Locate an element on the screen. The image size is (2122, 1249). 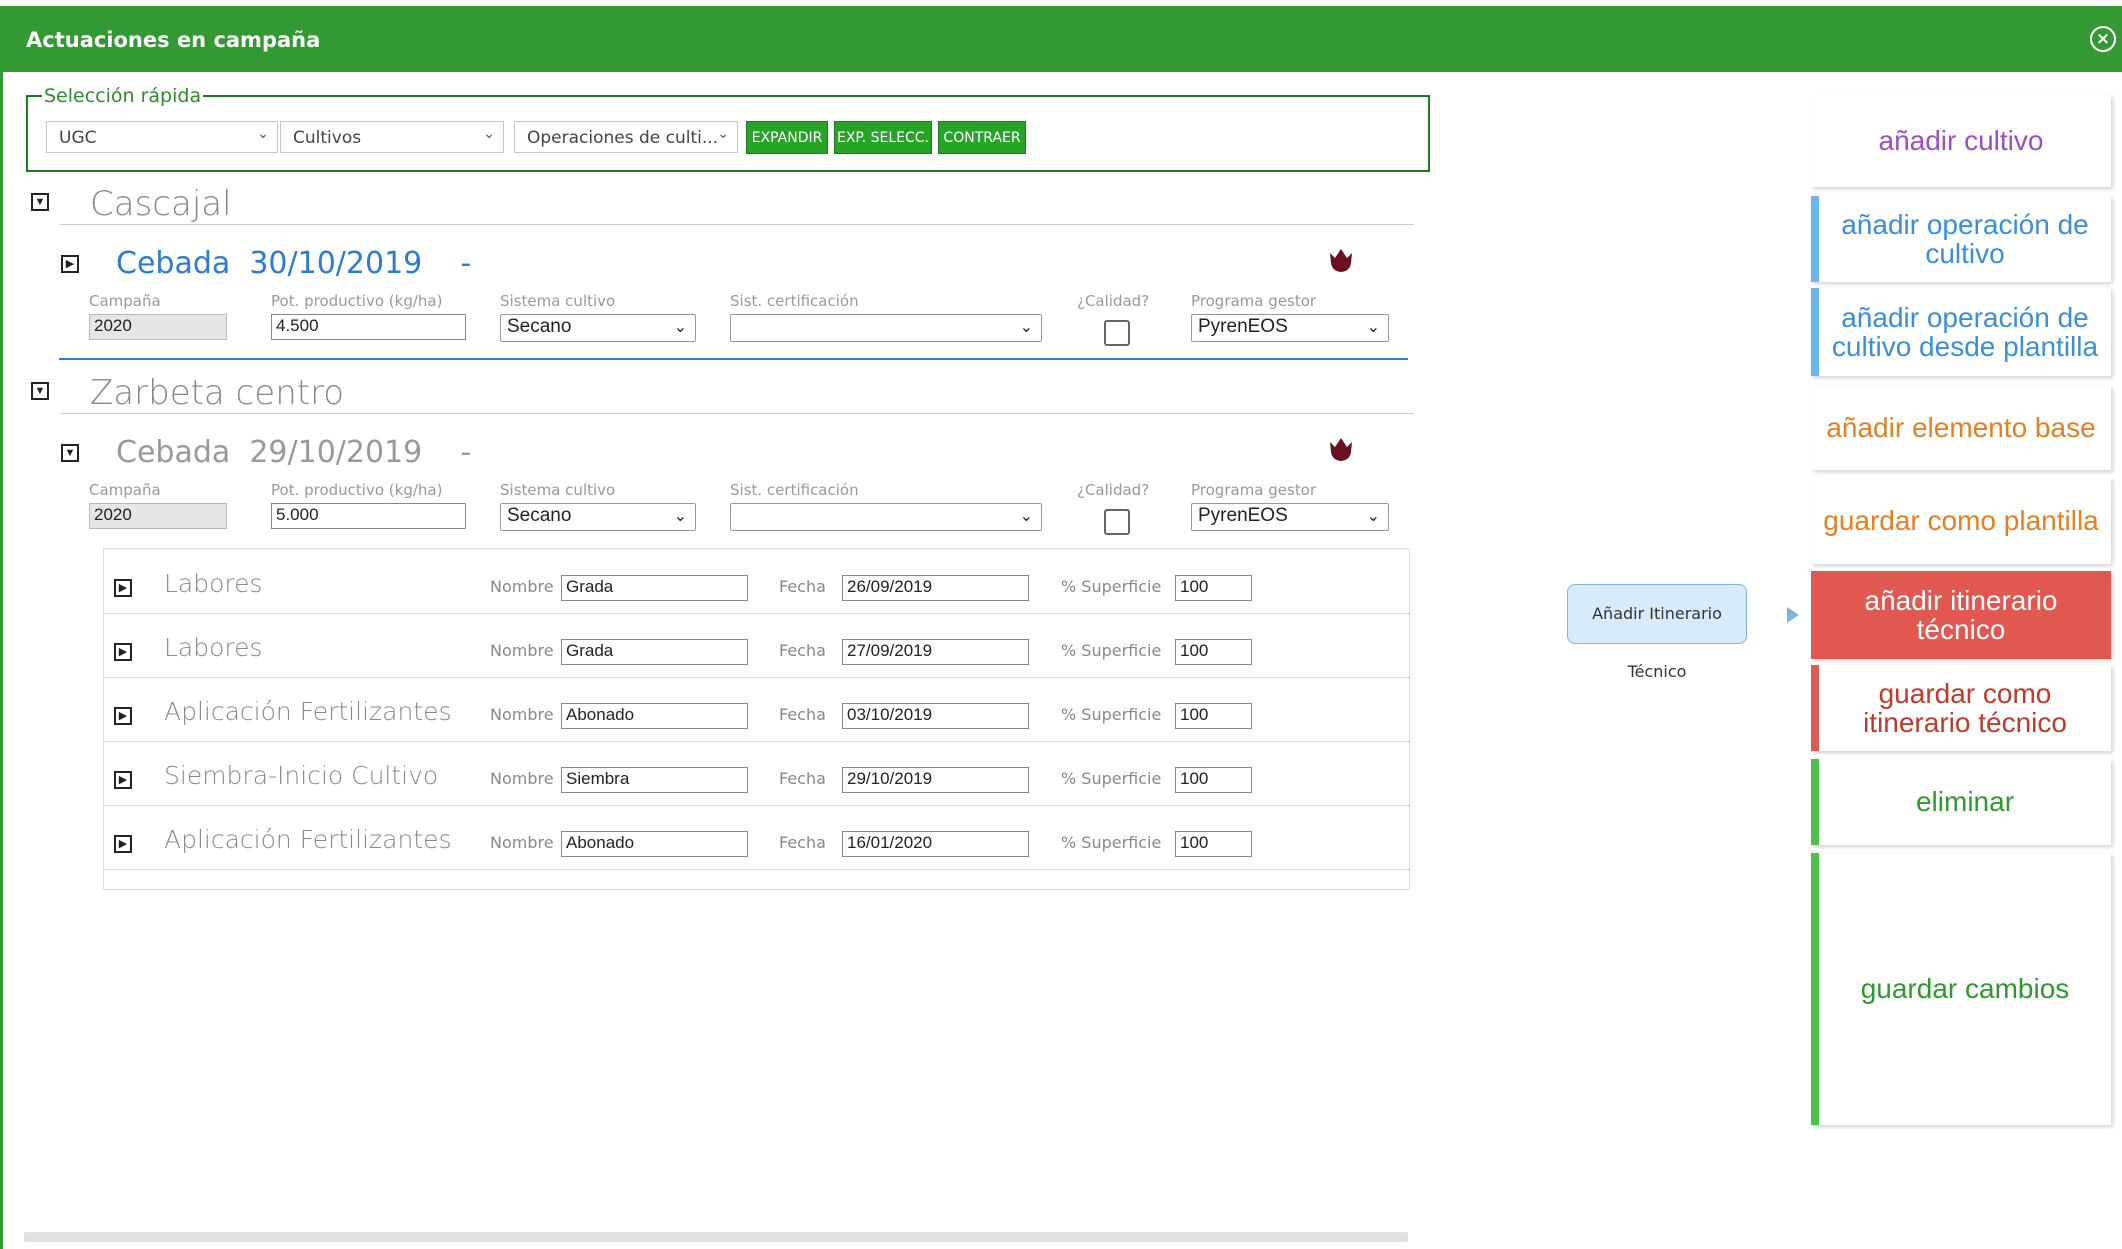
save-changes-button: guardar cambios is located at coordinates (1961, 989).